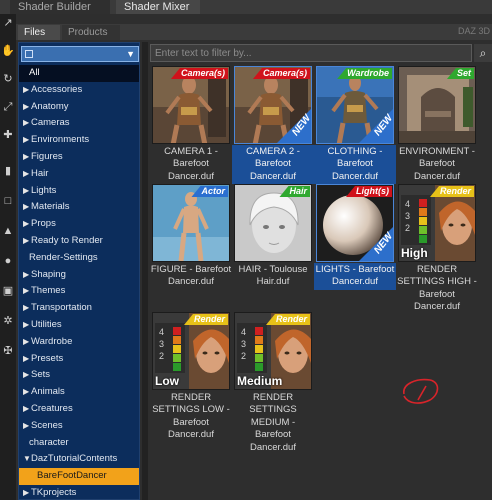 The width and height of the screenshot is (492, 500). I want to click on asset-thumbnail: NEW Camera(s), so click(273, 105).